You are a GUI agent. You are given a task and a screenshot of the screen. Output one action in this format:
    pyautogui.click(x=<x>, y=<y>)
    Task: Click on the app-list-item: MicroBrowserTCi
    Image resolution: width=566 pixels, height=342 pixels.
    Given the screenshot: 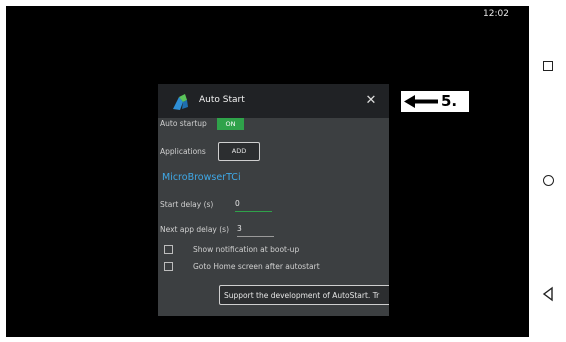 What is the action you would take?
    pyautogui.click(x=201, y=177)
    